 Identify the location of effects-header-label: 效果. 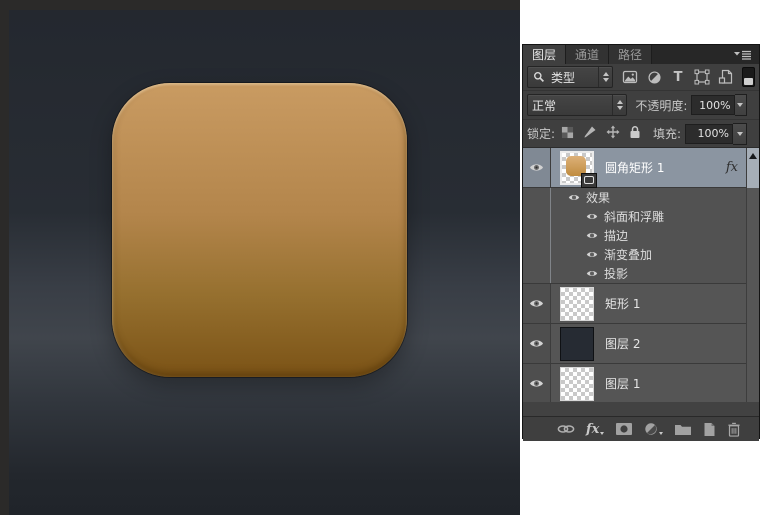
(598, 198).